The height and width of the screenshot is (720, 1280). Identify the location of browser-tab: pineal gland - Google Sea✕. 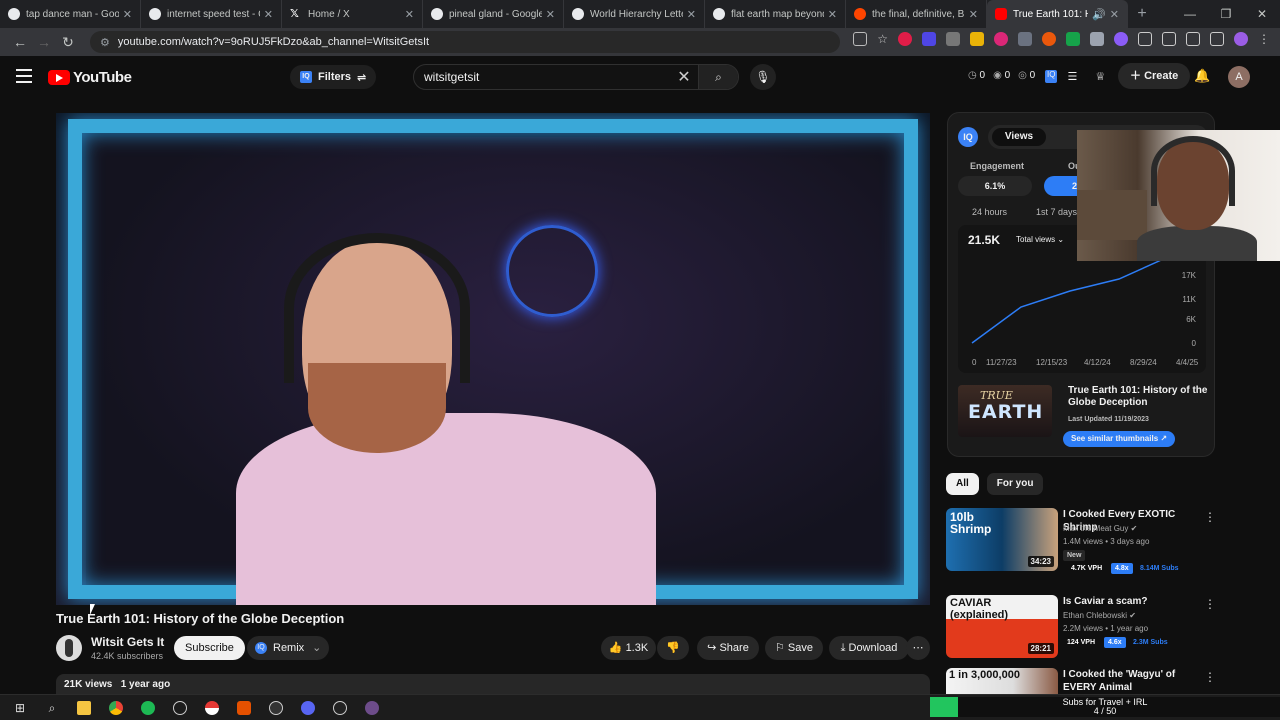
(493, 14).